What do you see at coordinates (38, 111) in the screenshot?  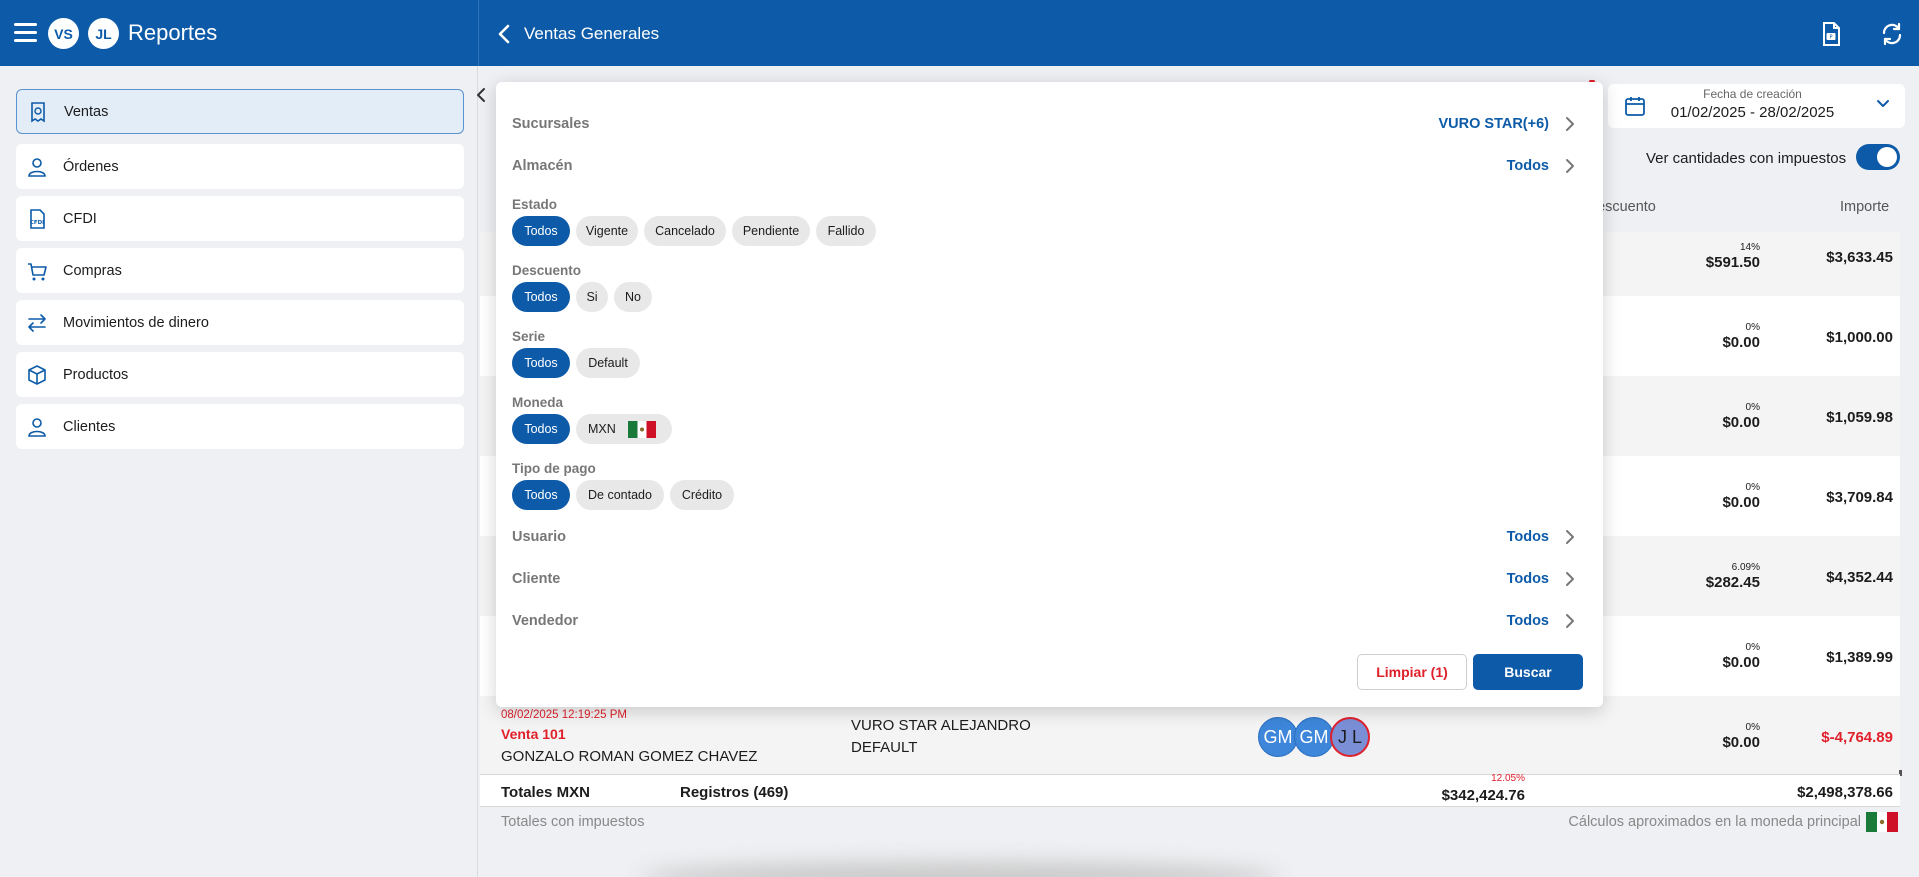 I see `receipt-icon` at bounding box center [38, 111].